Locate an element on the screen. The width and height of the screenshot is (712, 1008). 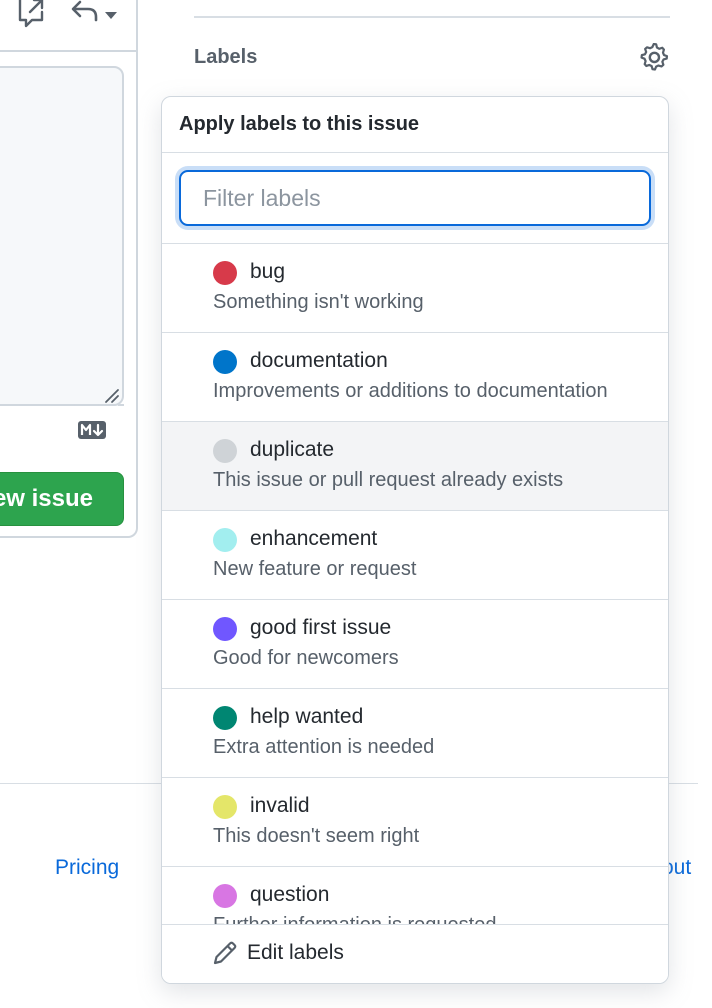
reply-icon is located at coordinates (85, 14).